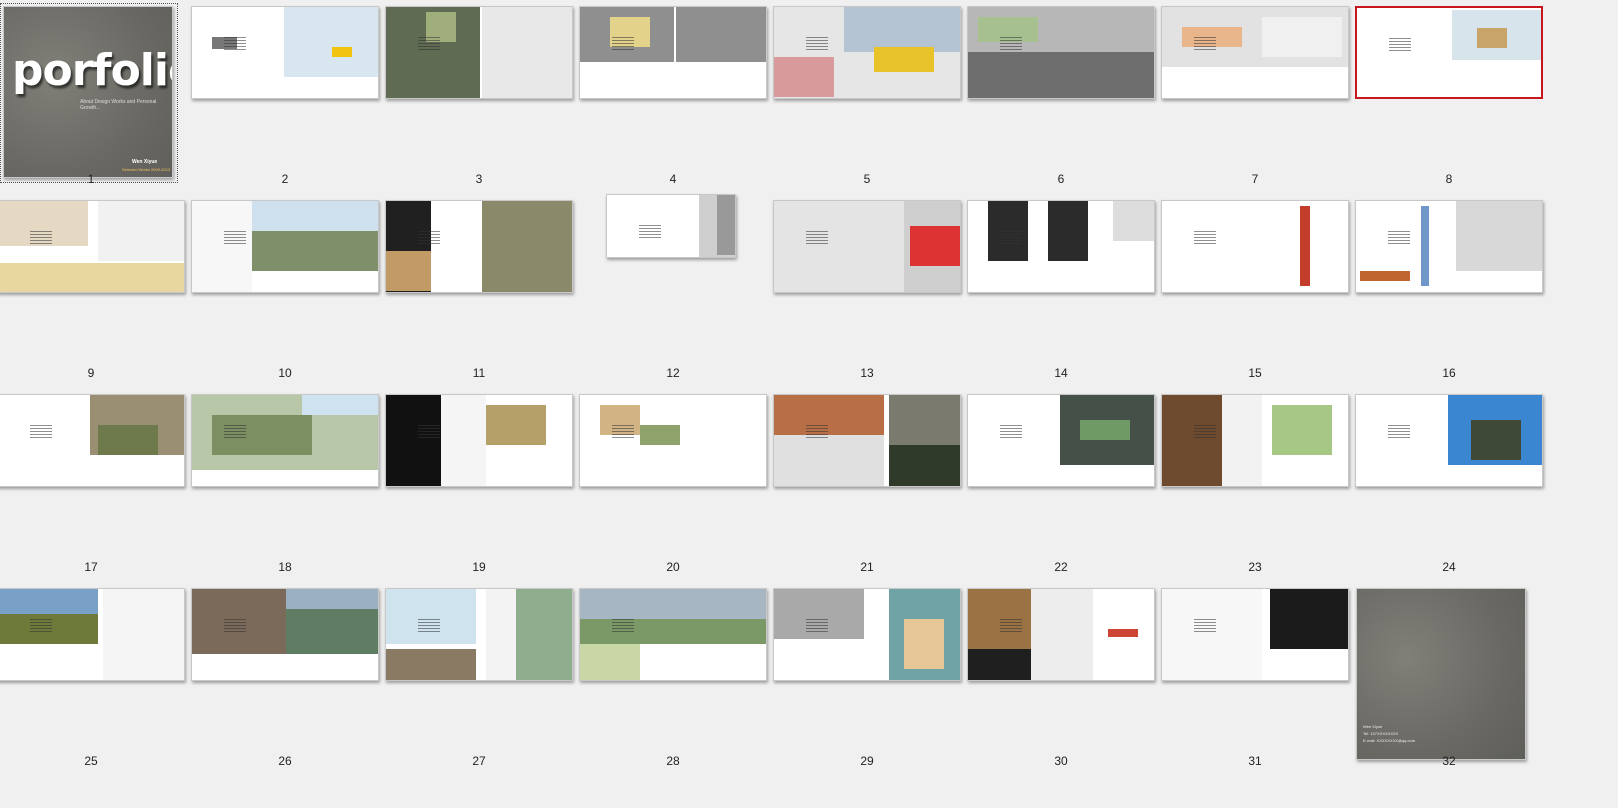 This screenshot has height=808, width=1618. I want to click on page-thumbnail-cell: 12, so click(673, 291).